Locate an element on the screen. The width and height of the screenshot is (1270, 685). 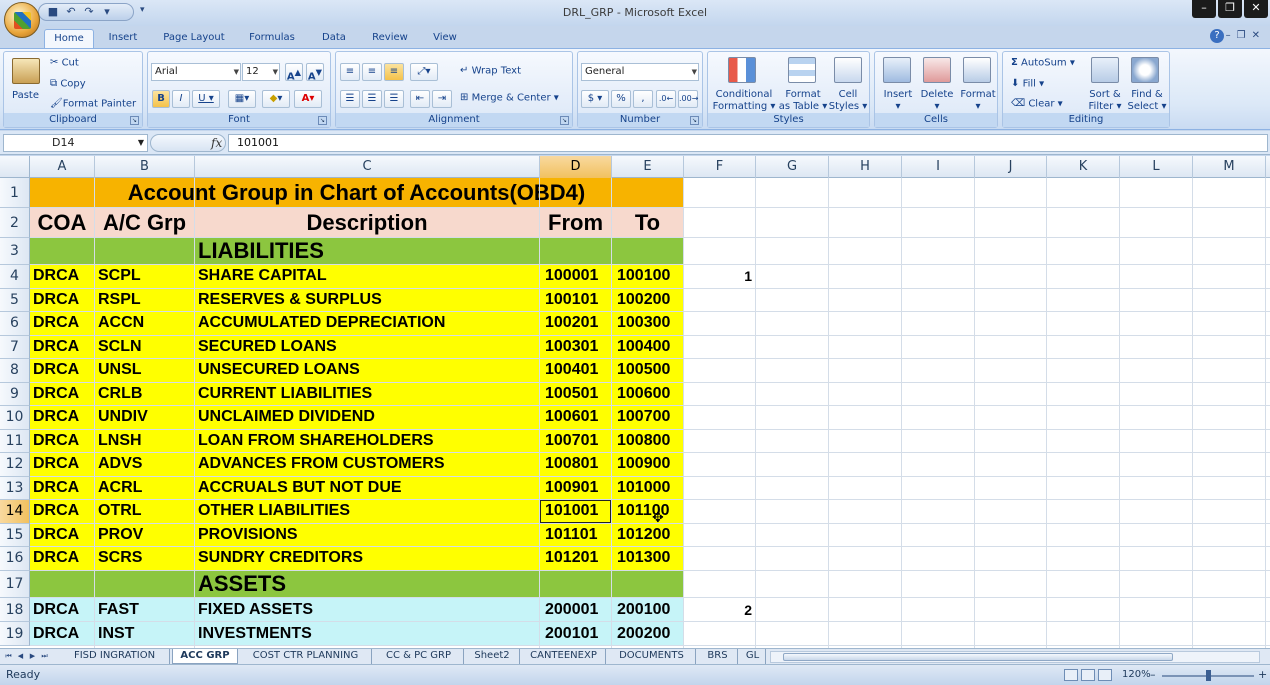
row-header-18: 18 is located at coordinates (15, 609).